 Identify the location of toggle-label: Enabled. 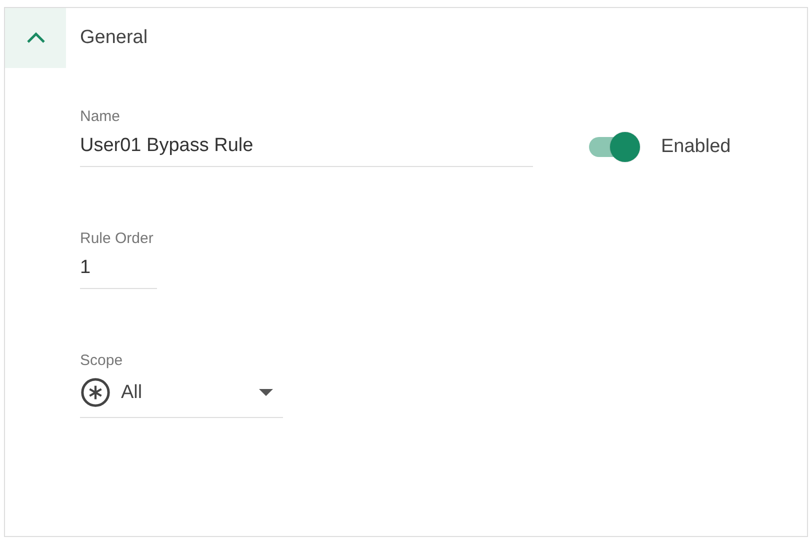
(696, 147).